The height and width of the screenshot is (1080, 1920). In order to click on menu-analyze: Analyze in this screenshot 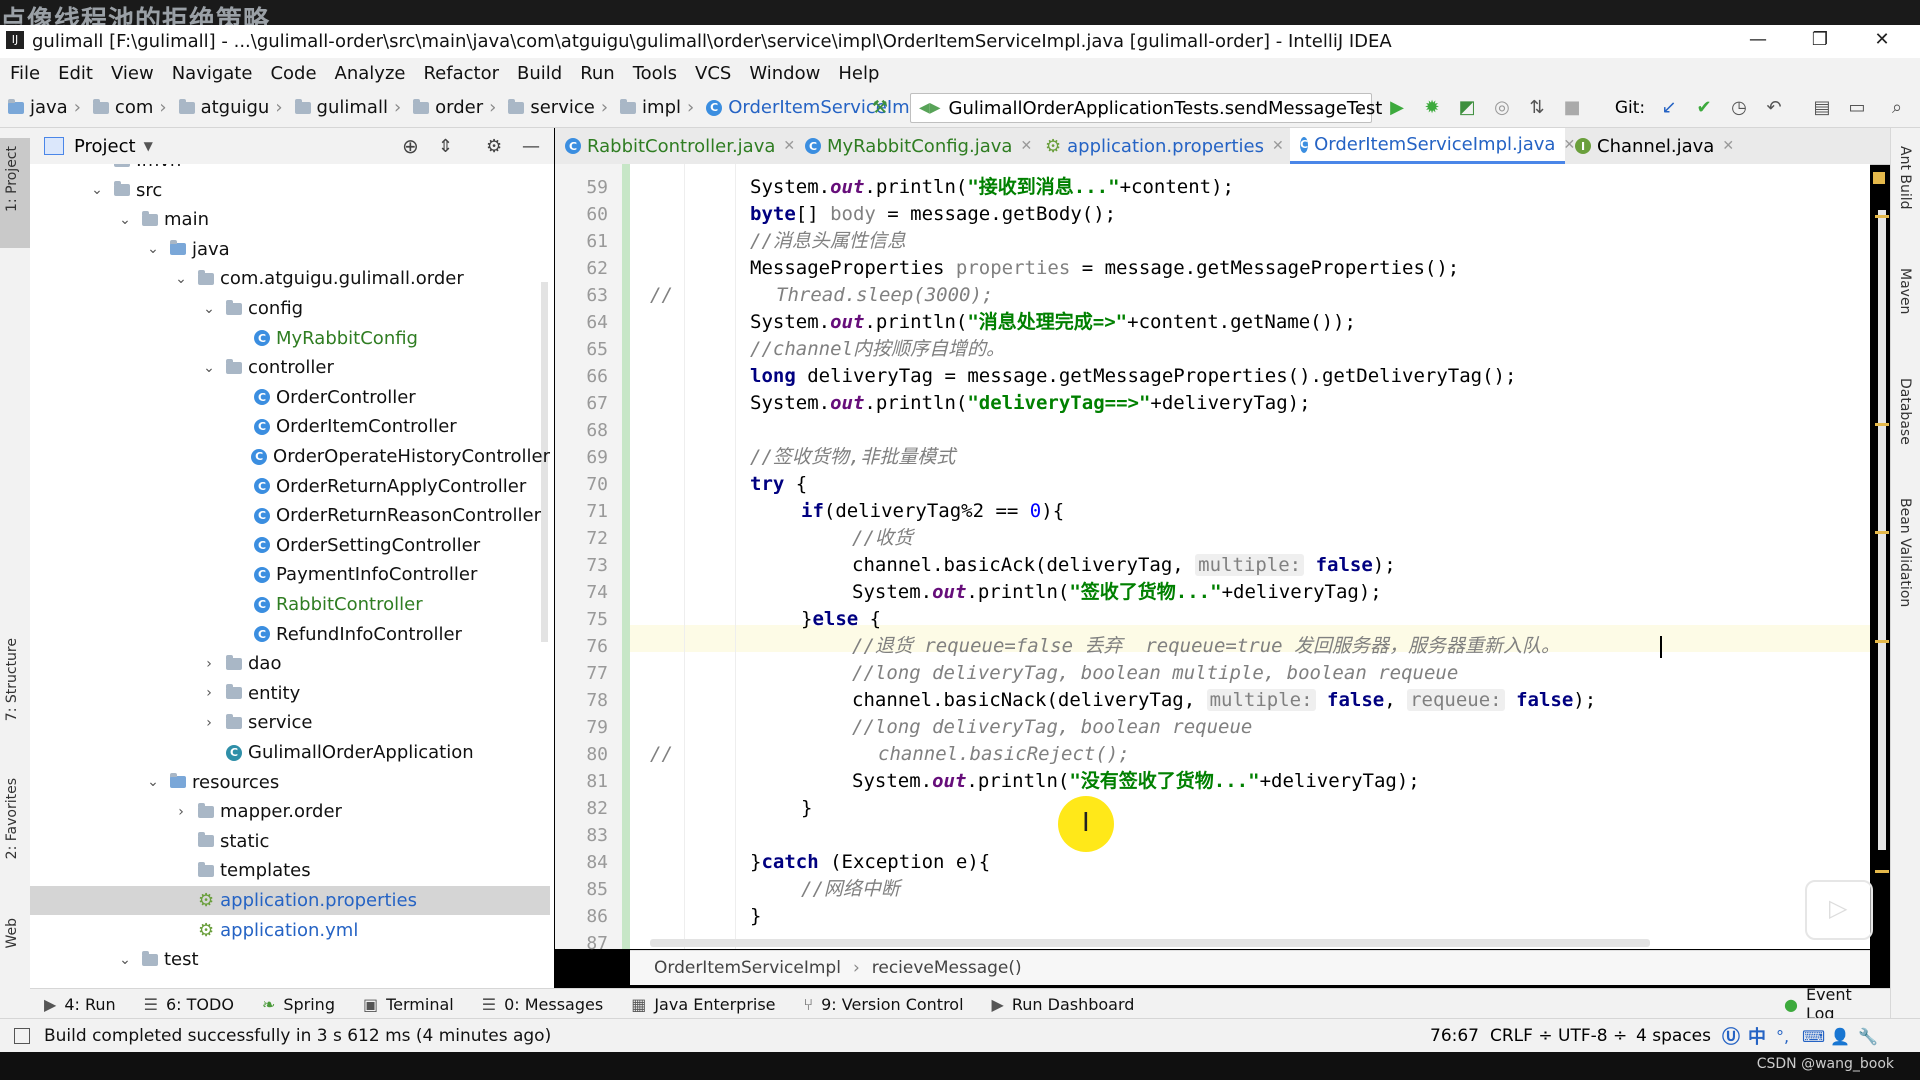, I will do `click(370, 73)`.